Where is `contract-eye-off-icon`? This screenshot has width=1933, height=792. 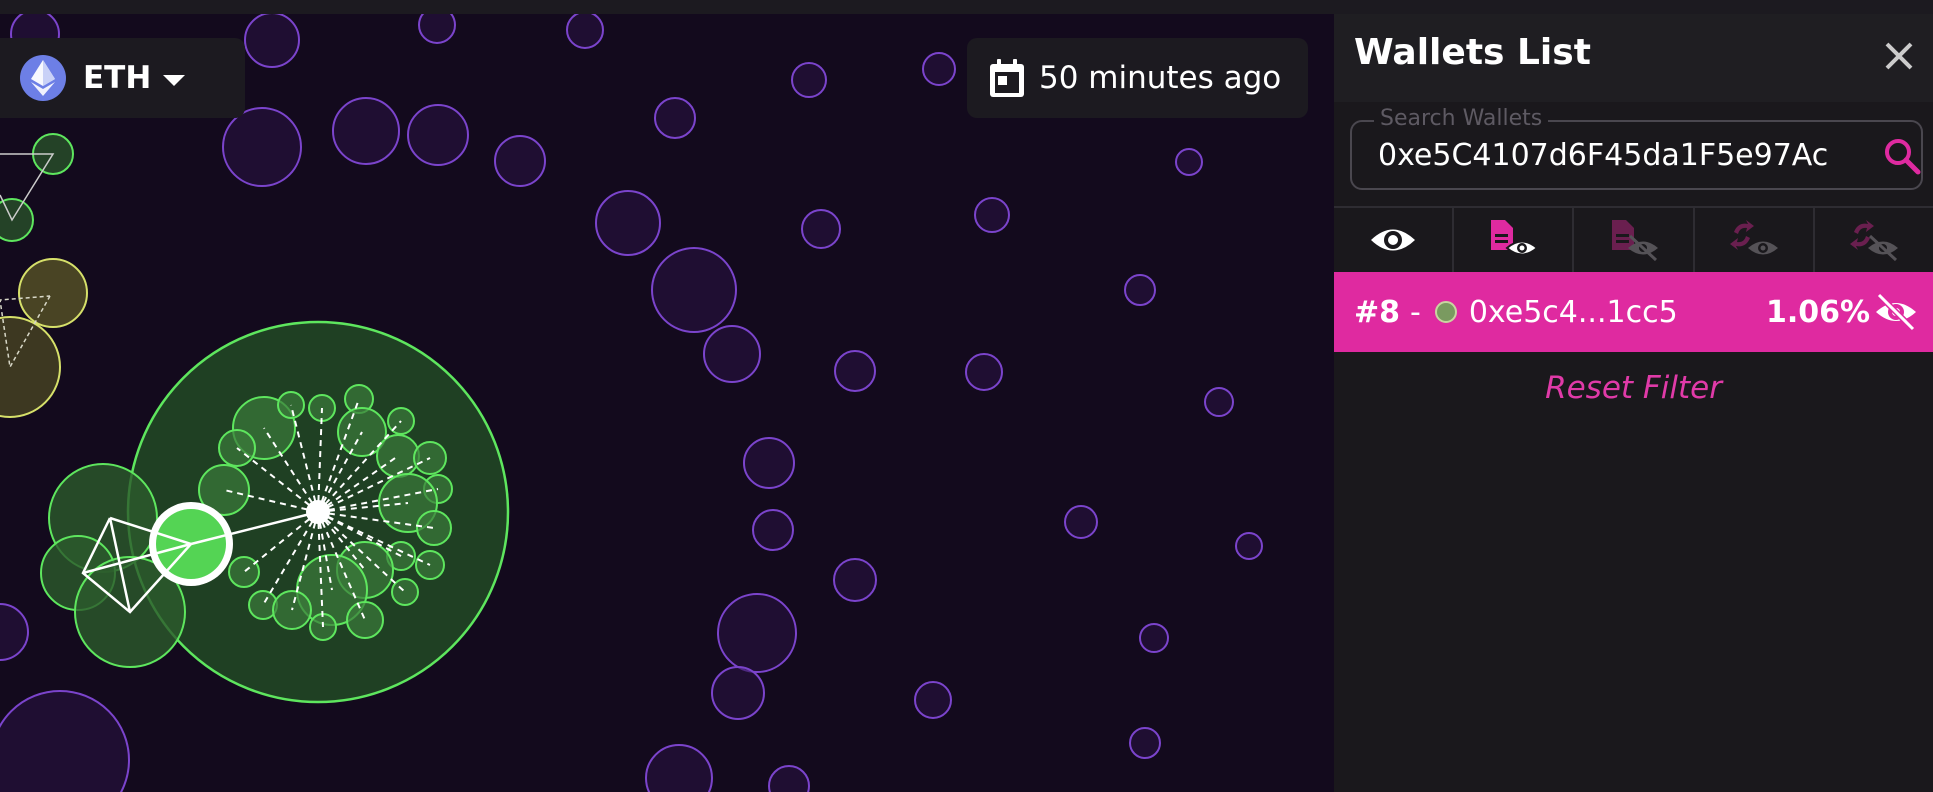 contract-eye-off-icon is located at coordinates (1634, 241).